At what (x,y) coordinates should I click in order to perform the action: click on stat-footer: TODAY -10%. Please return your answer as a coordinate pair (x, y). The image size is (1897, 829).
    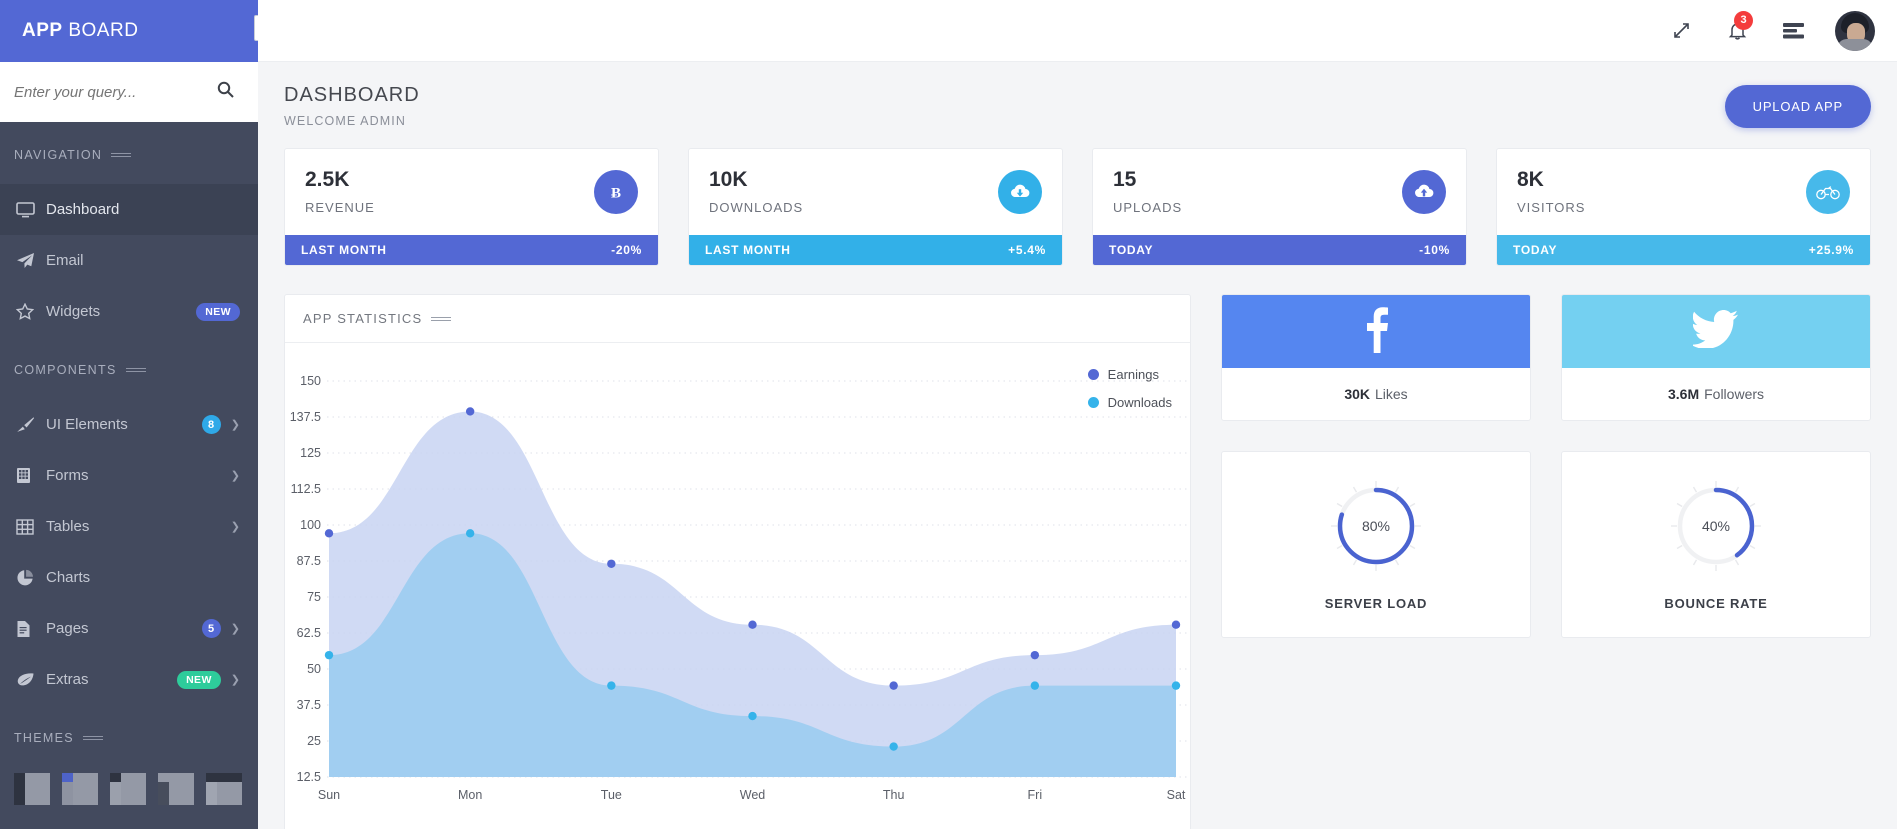
    Looking at the image, I should click on (1279, 250).